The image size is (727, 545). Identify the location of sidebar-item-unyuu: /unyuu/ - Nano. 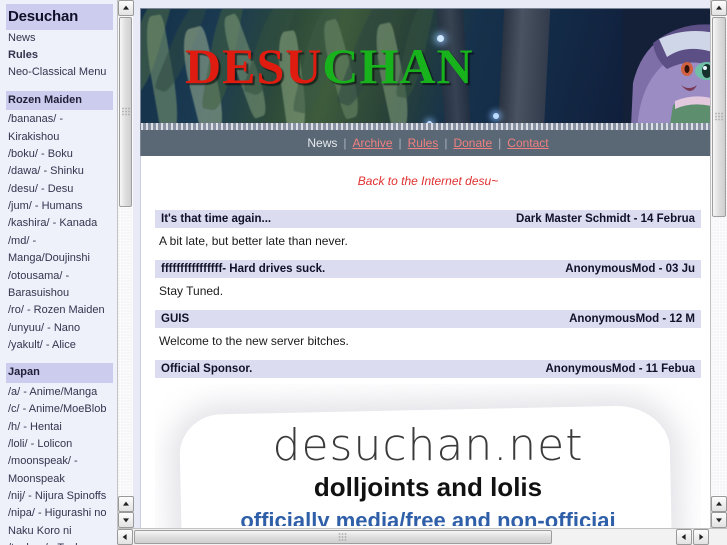
(59, 328).